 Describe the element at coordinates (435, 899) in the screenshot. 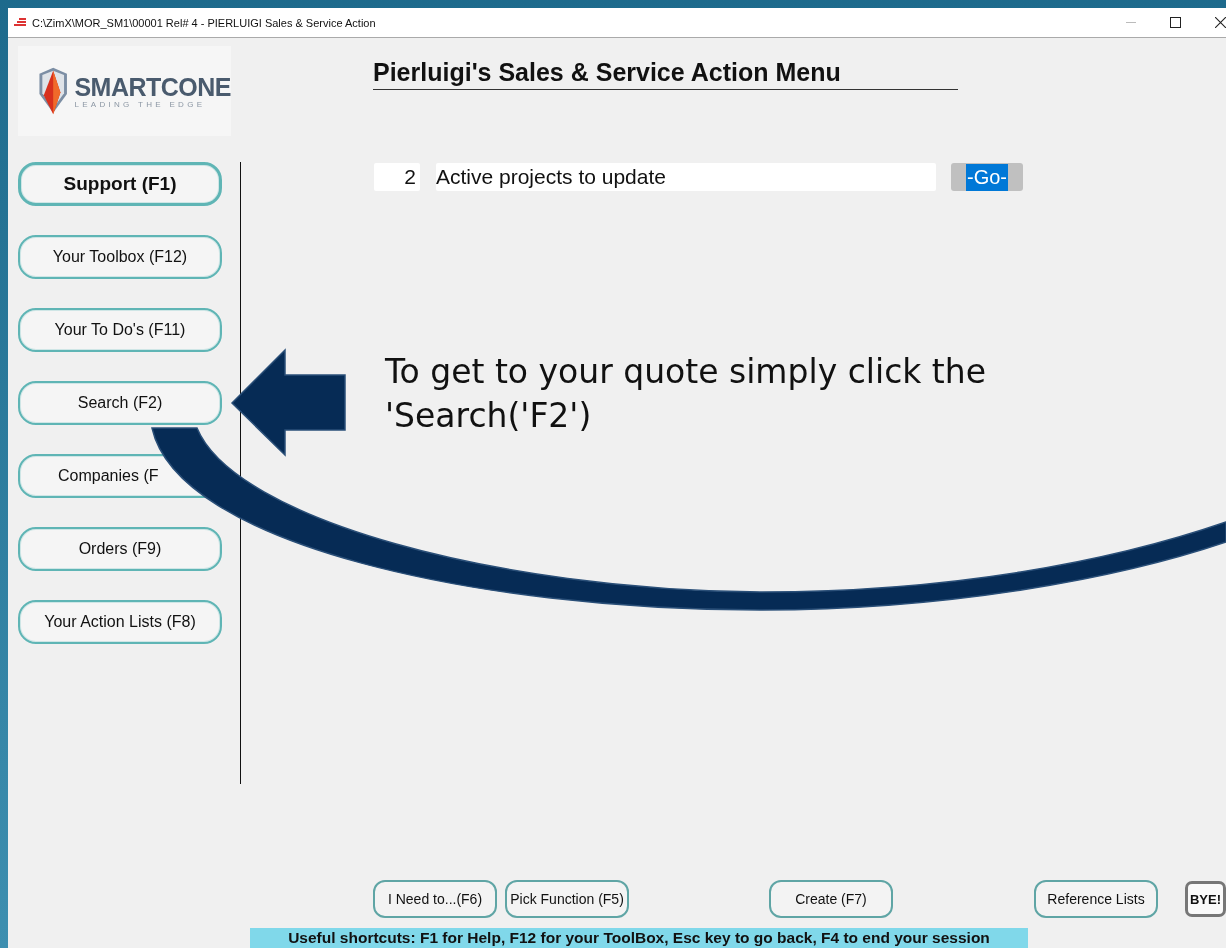

I see `footer-button: I Need to...(F6)` at that location.